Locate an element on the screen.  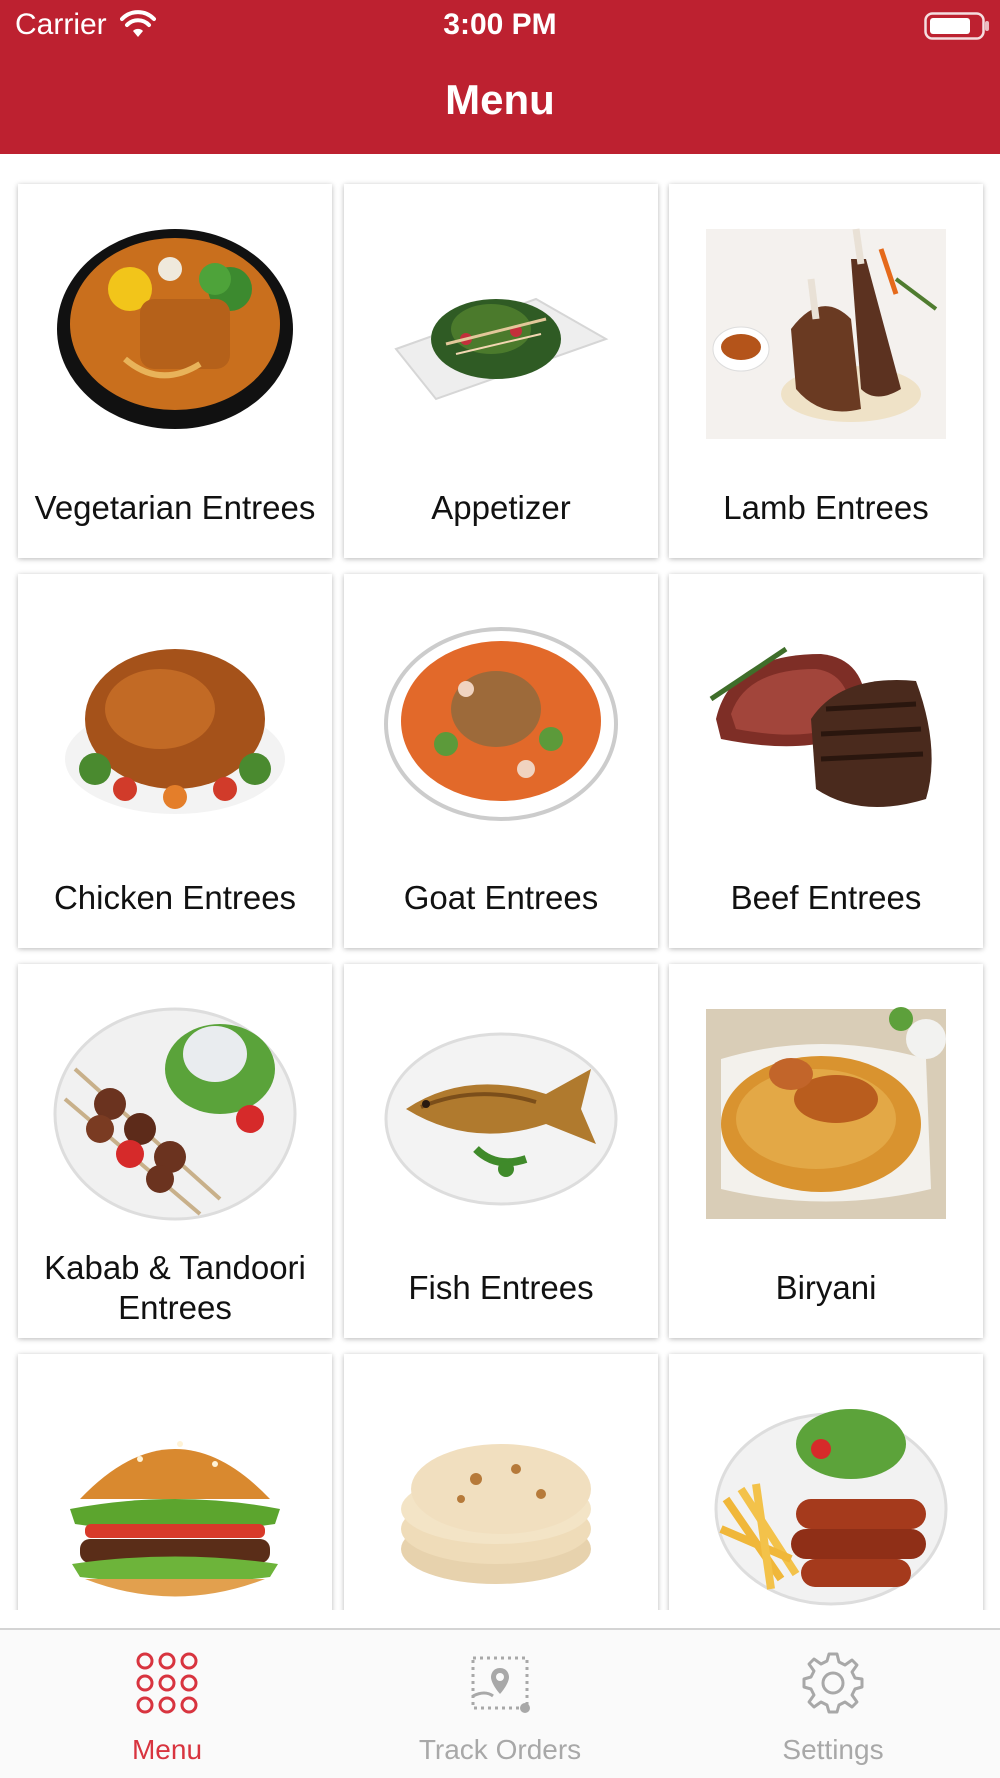
tab-menu: Menu is located at coordinates (167, 1704).